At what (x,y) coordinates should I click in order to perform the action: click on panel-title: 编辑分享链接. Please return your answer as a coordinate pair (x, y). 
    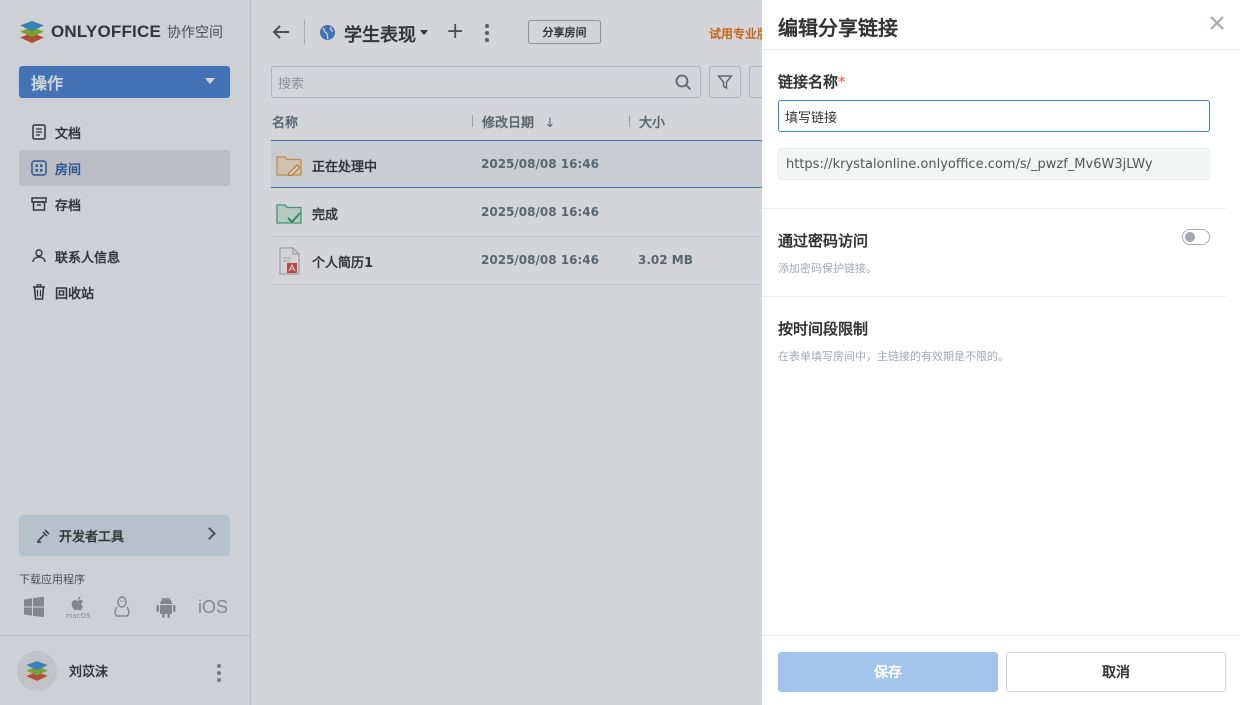
    Looking at the image, I should click on (838, 28).